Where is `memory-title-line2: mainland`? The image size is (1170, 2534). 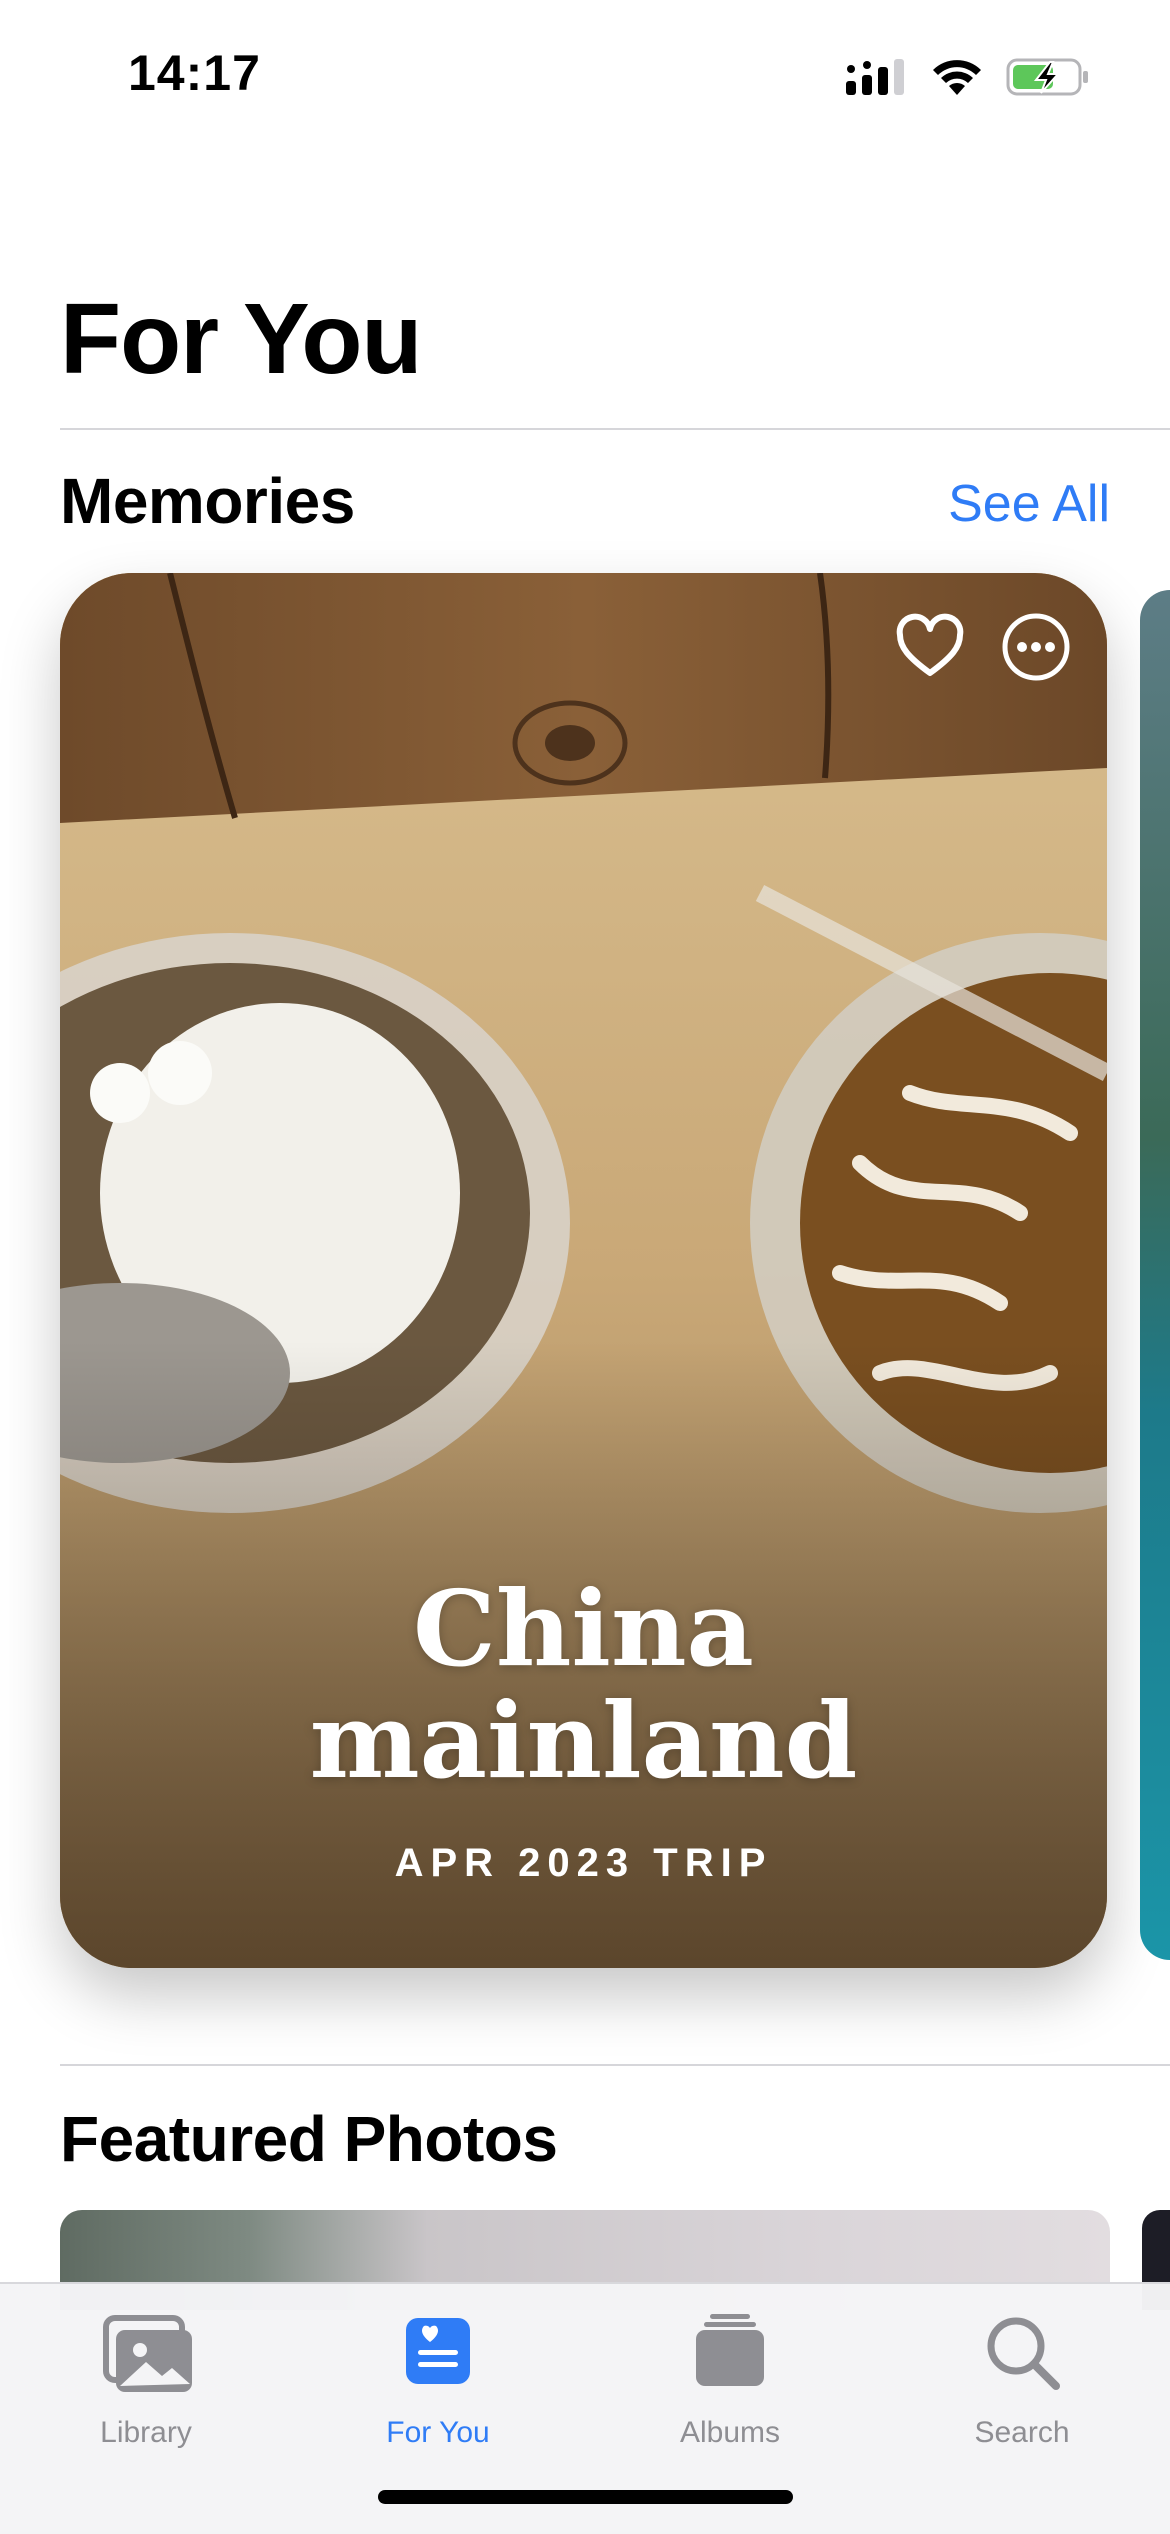 memory-title-line2: mainland is located at coordinates (583, 1740).